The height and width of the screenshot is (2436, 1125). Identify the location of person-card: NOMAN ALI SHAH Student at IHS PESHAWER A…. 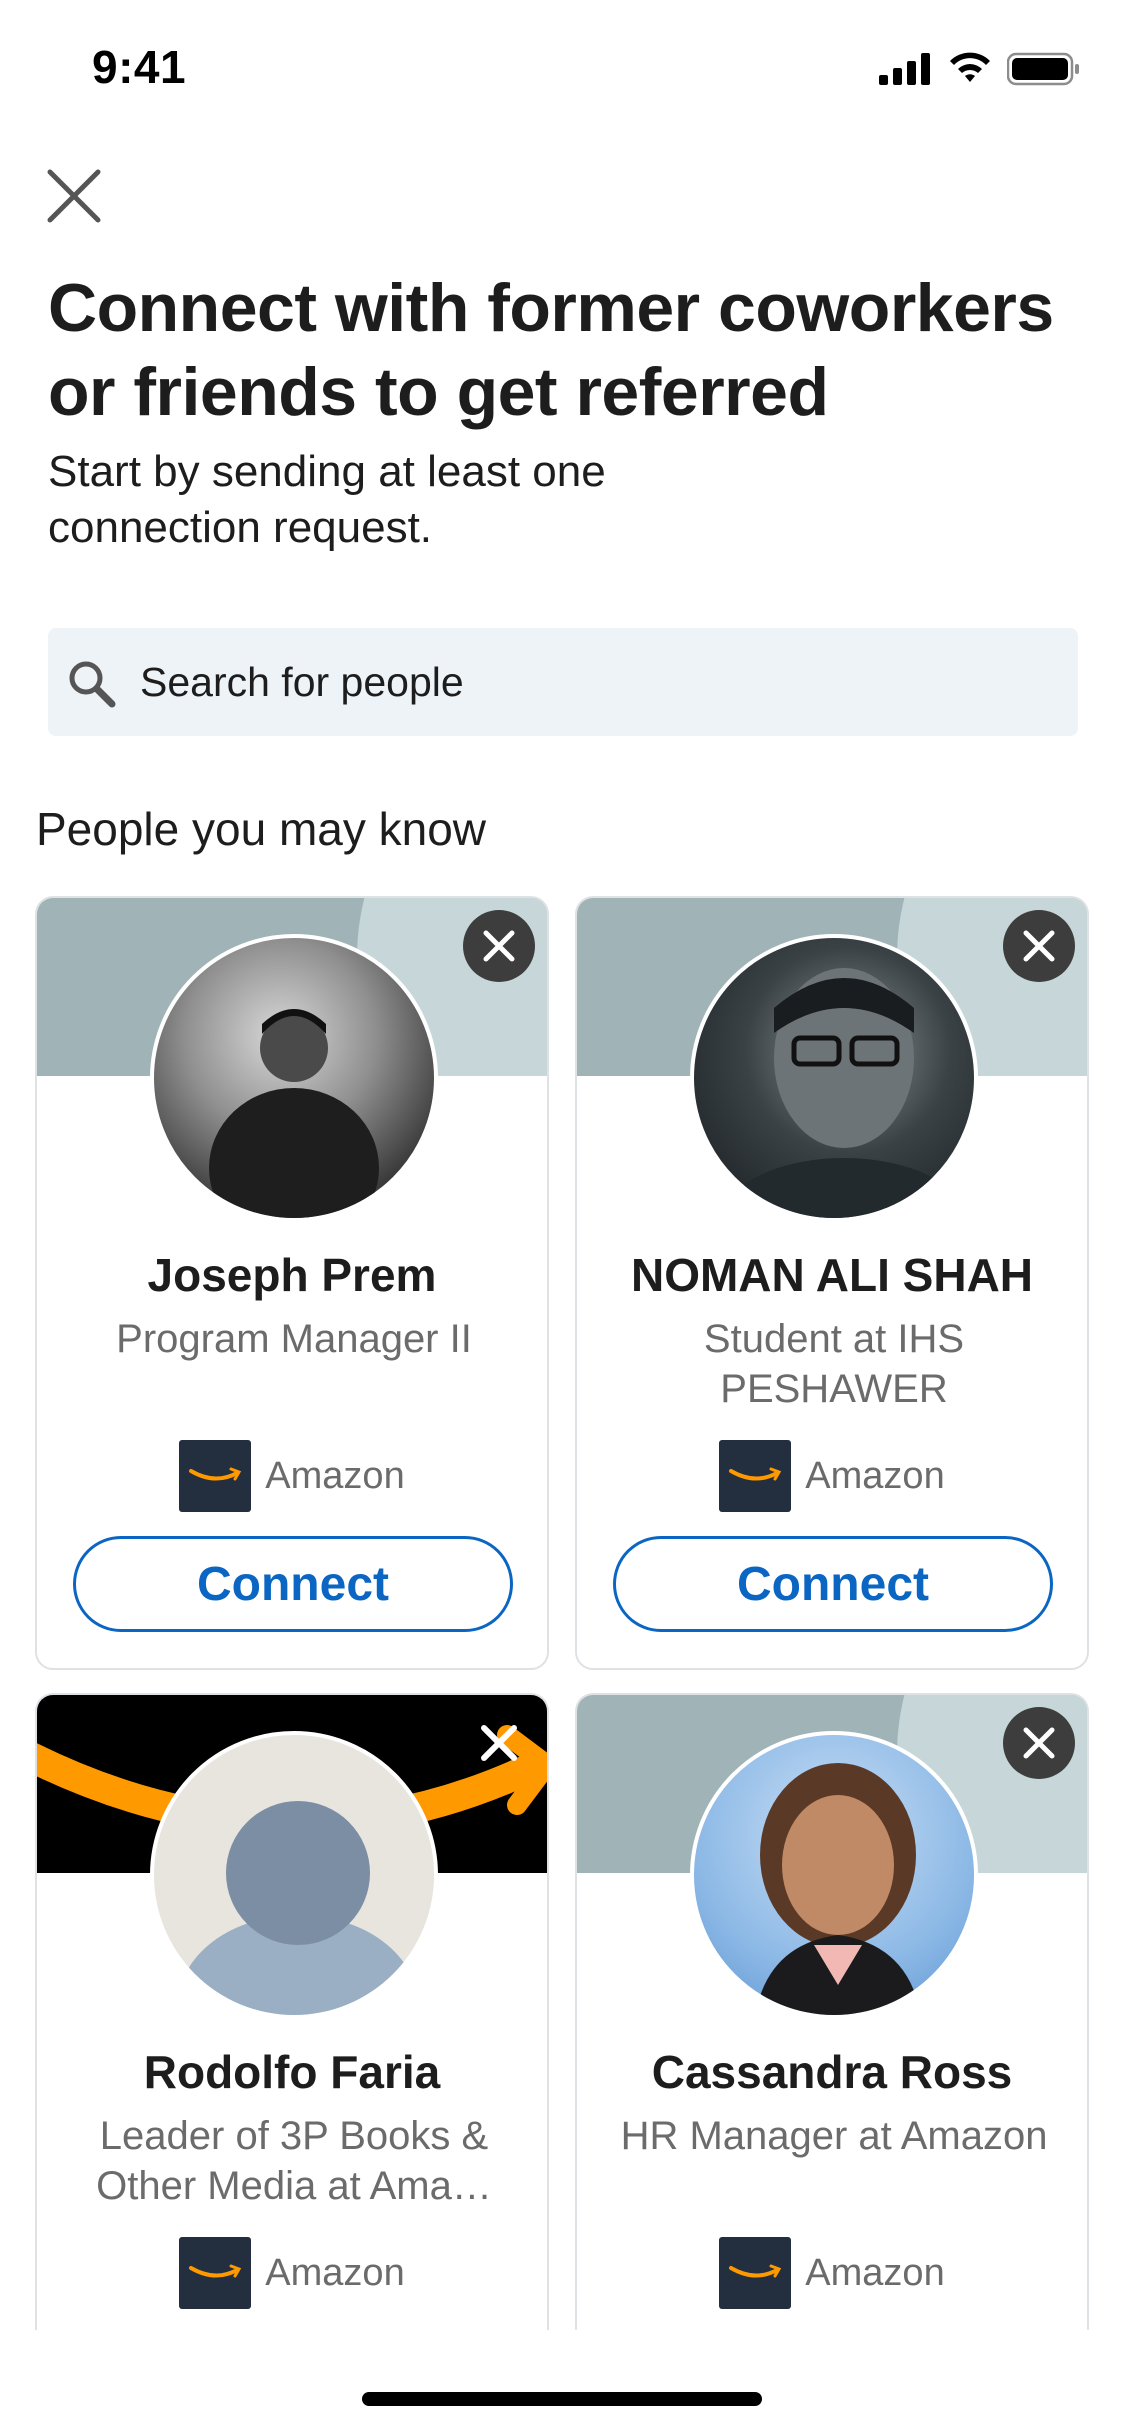
(832, 1283).